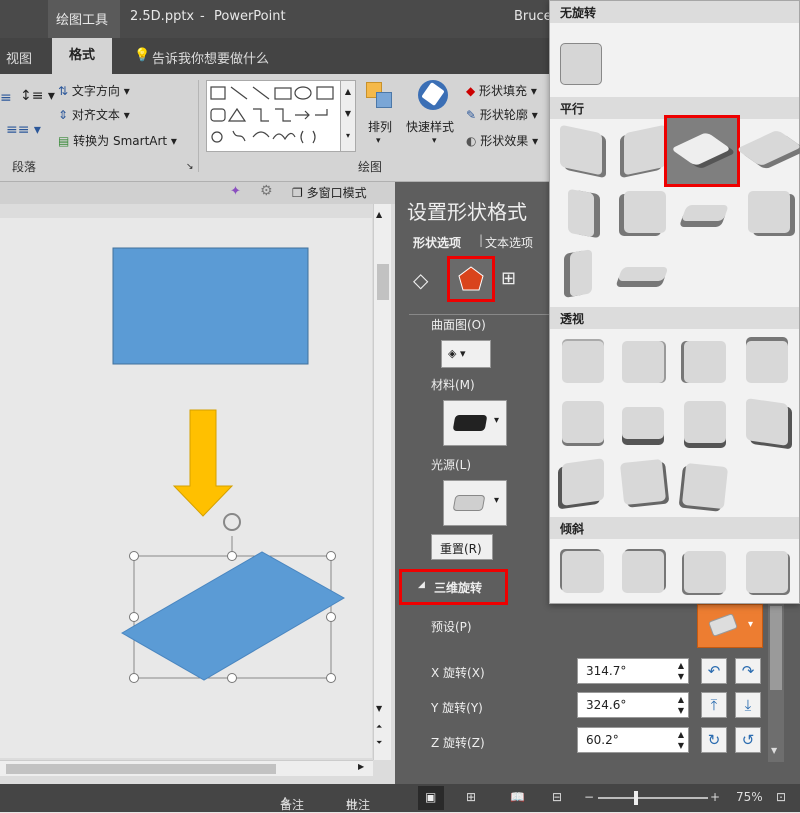 Image resolution: width=800 pixels, height=813 pixels. Describe the element at coordinates (232, 522) in the screenshot. I see `rotate-handle-icon` at that location.